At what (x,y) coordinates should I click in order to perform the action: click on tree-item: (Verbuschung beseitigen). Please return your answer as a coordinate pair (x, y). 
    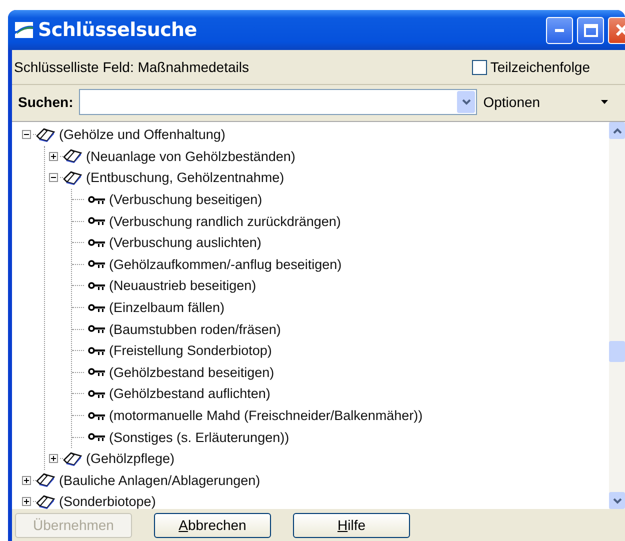
    Looking at the image, I should click on (340, 199).